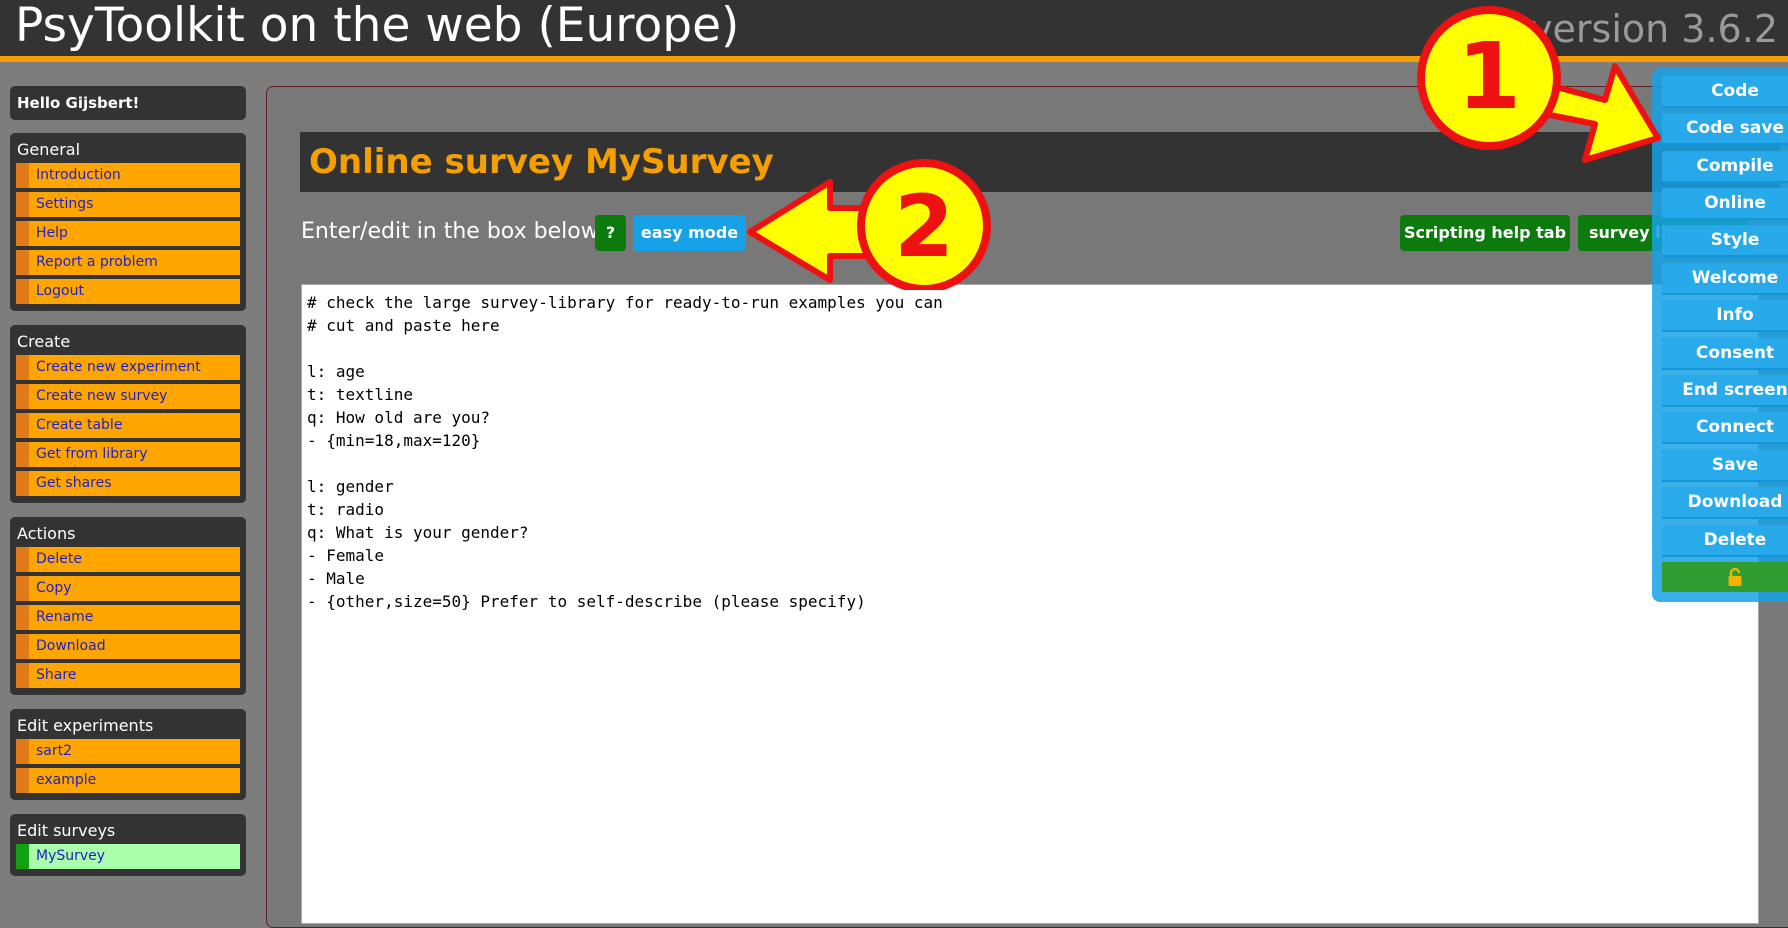  Describe the element at coordinates (128, 103) in the screenshot. I see `greeting: Hello Gijsbert!` at that location.